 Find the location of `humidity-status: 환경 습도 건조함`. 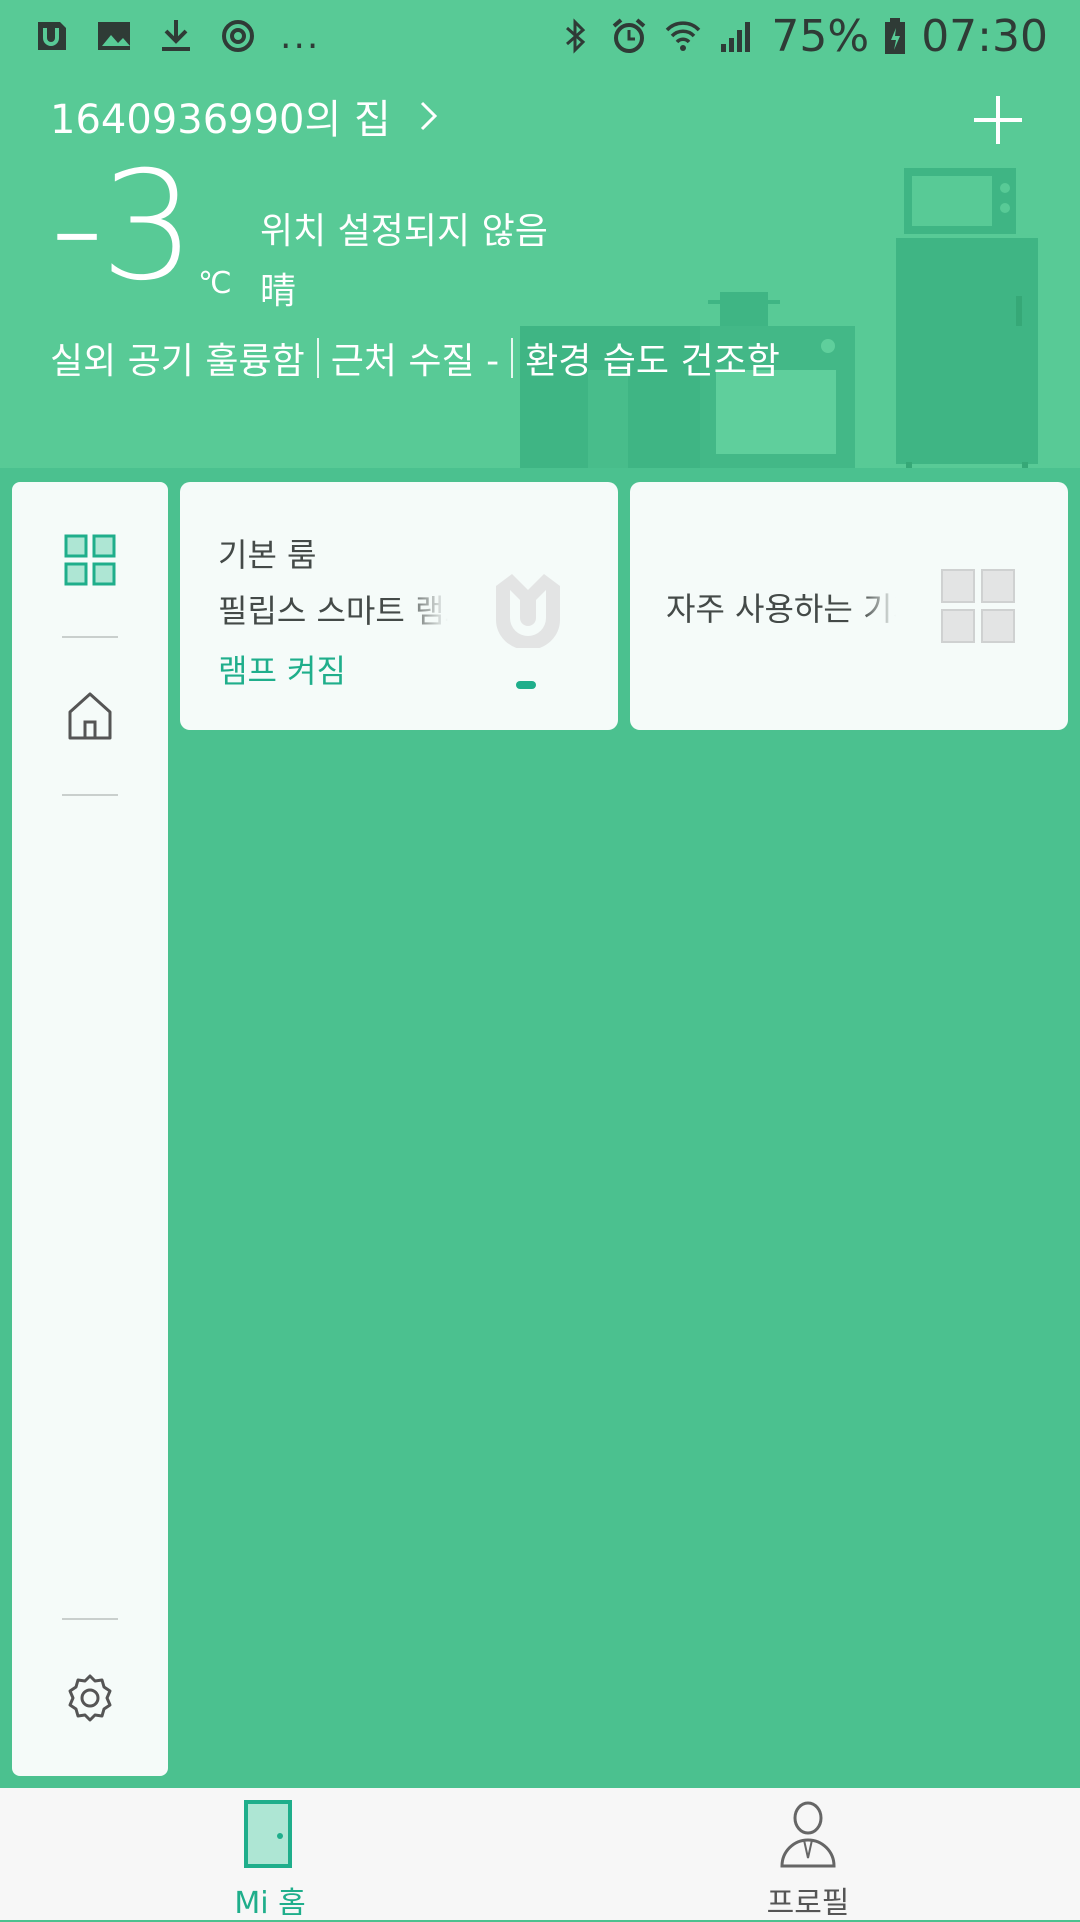

humidity-status: 환경 습도 건조함 is located at coordinates (652, 361).